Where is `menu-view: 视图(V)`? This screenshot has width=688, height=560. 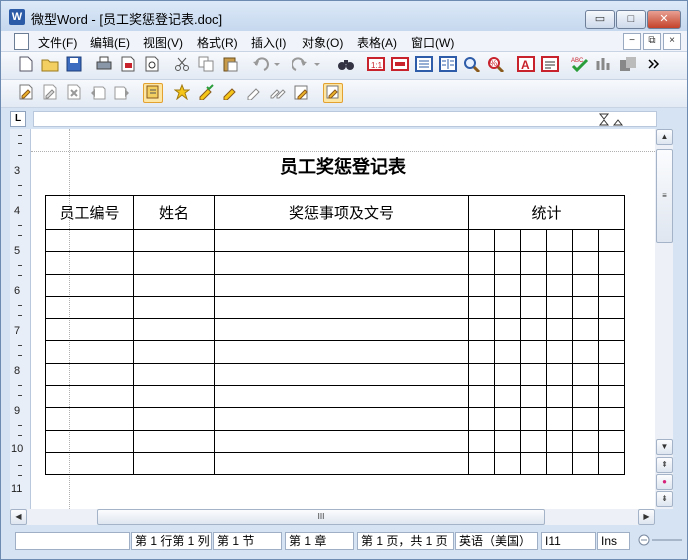
menu-view: 视图(V) is located at coordinates (163, 42).